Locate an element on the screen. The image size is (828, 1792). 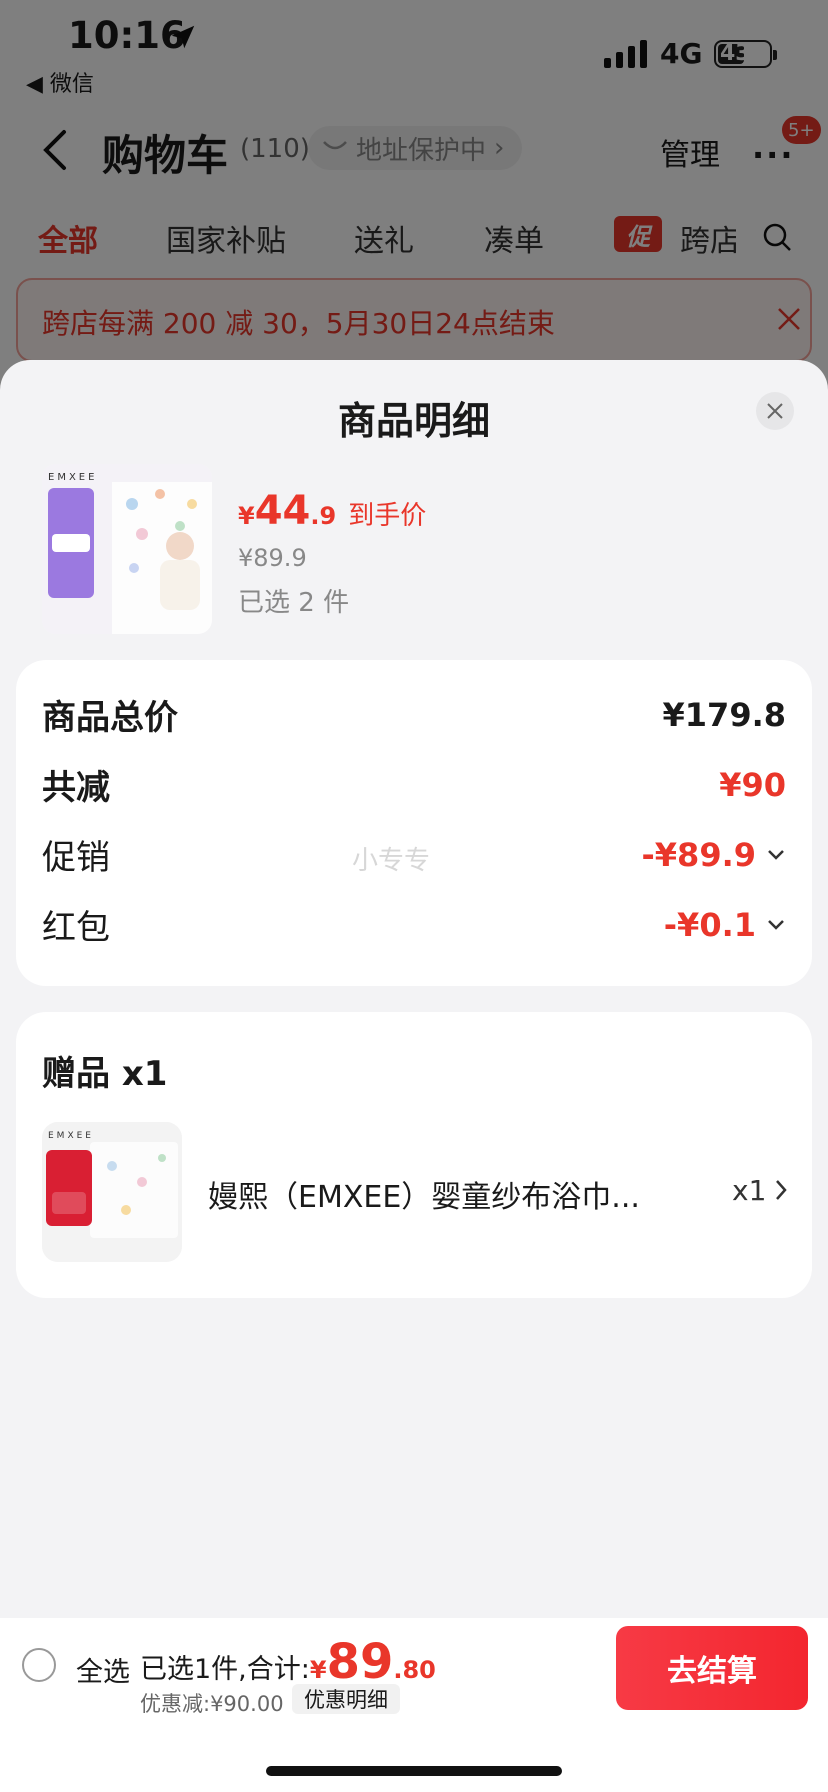
select-all-label: 全选 is located at coordinates (103, 1669).